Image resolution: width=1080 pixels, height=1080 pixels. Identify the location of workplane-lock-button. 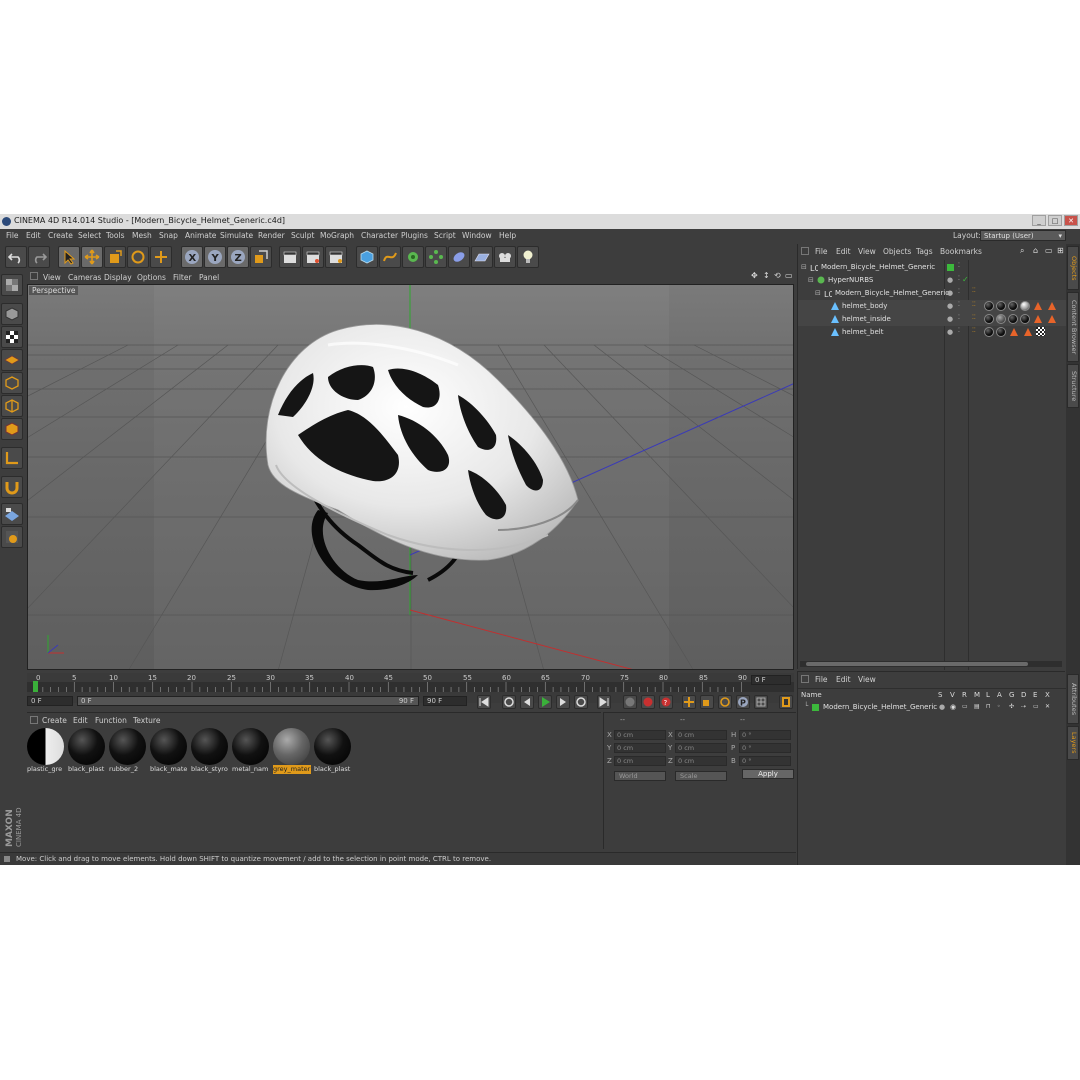
(12, 514).